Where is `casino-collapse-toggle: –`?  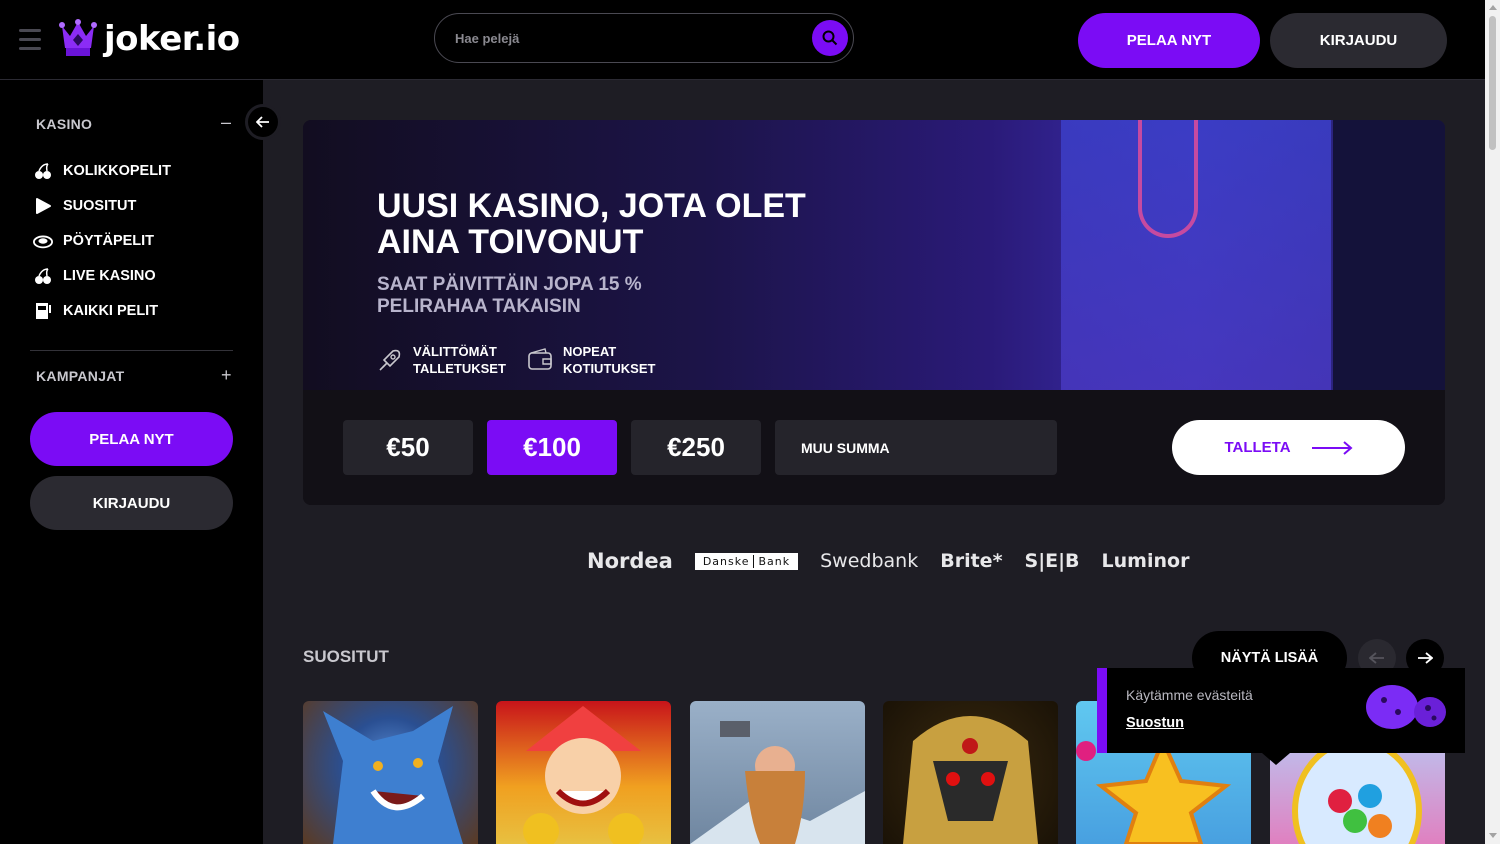 casino-collapse-toggle: – is located at coordinates (226, 122).